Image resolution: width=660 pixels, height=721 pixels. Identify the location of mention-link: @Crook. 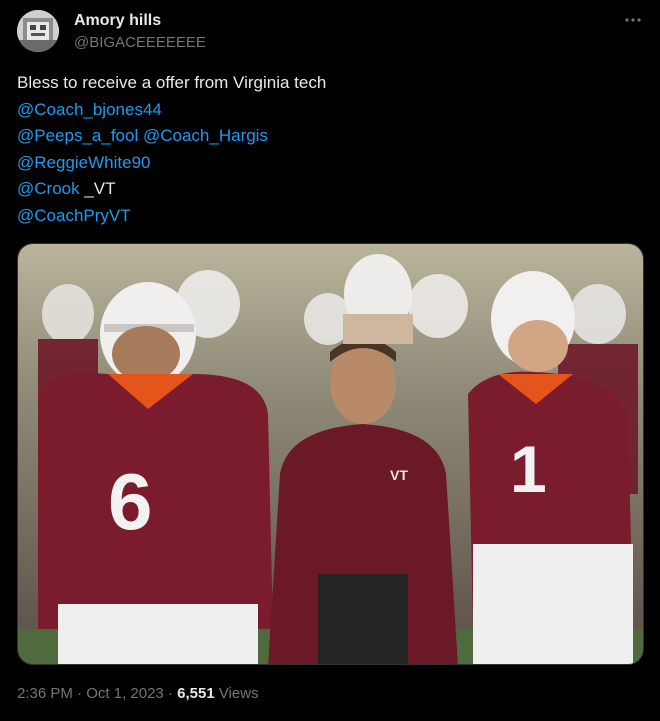
(48, 188).